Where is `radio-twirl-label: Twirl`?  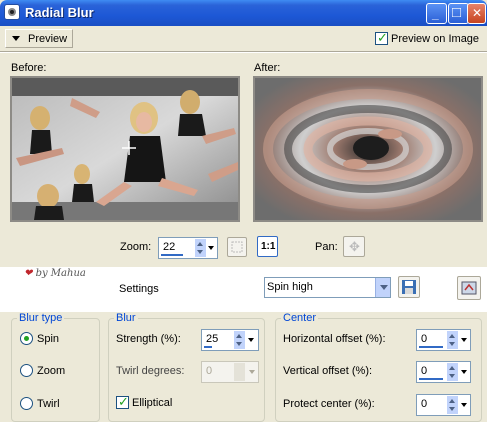
radio-twirl-label: Twirl is located at coordinates (48, 404).